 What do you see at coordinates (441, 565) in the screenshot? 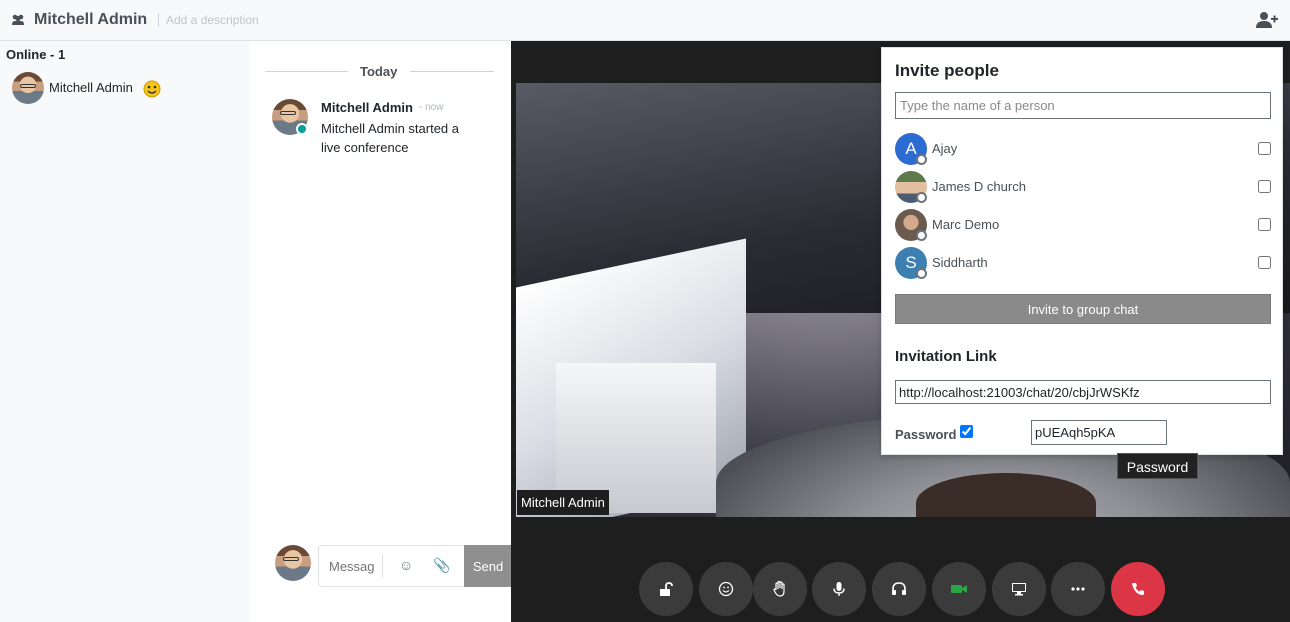
I see `paperclip-icon: 📎` at bounding box center [441, 565].